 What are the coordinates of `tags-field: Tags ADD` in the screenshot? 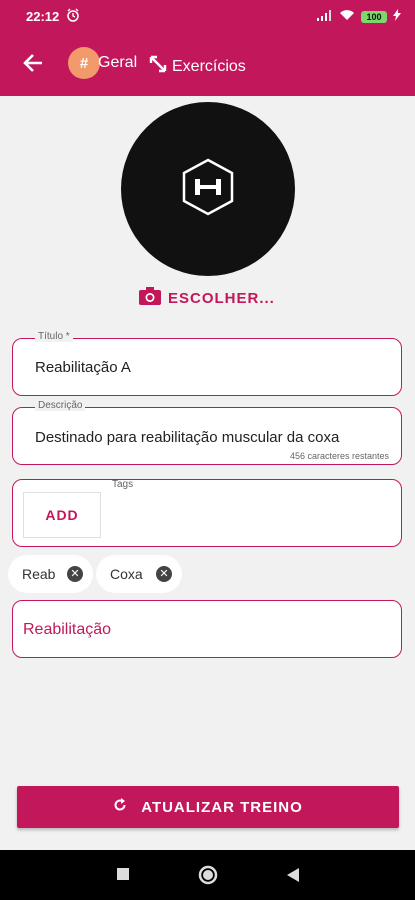 It's located at (207, 513).